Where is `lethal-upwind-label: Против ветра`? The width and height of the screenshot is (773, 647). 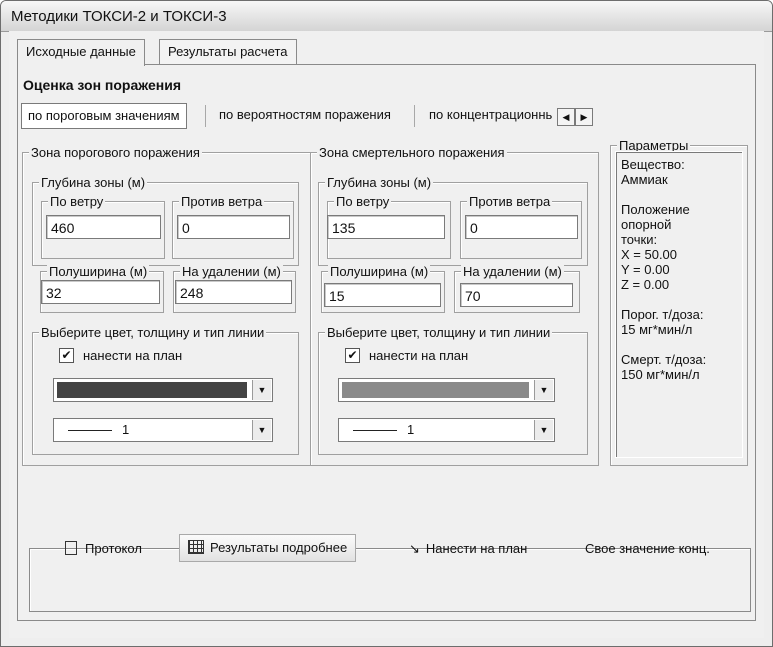
lethal-upwind-label: Против ветра is located at coordinates (510, 201).